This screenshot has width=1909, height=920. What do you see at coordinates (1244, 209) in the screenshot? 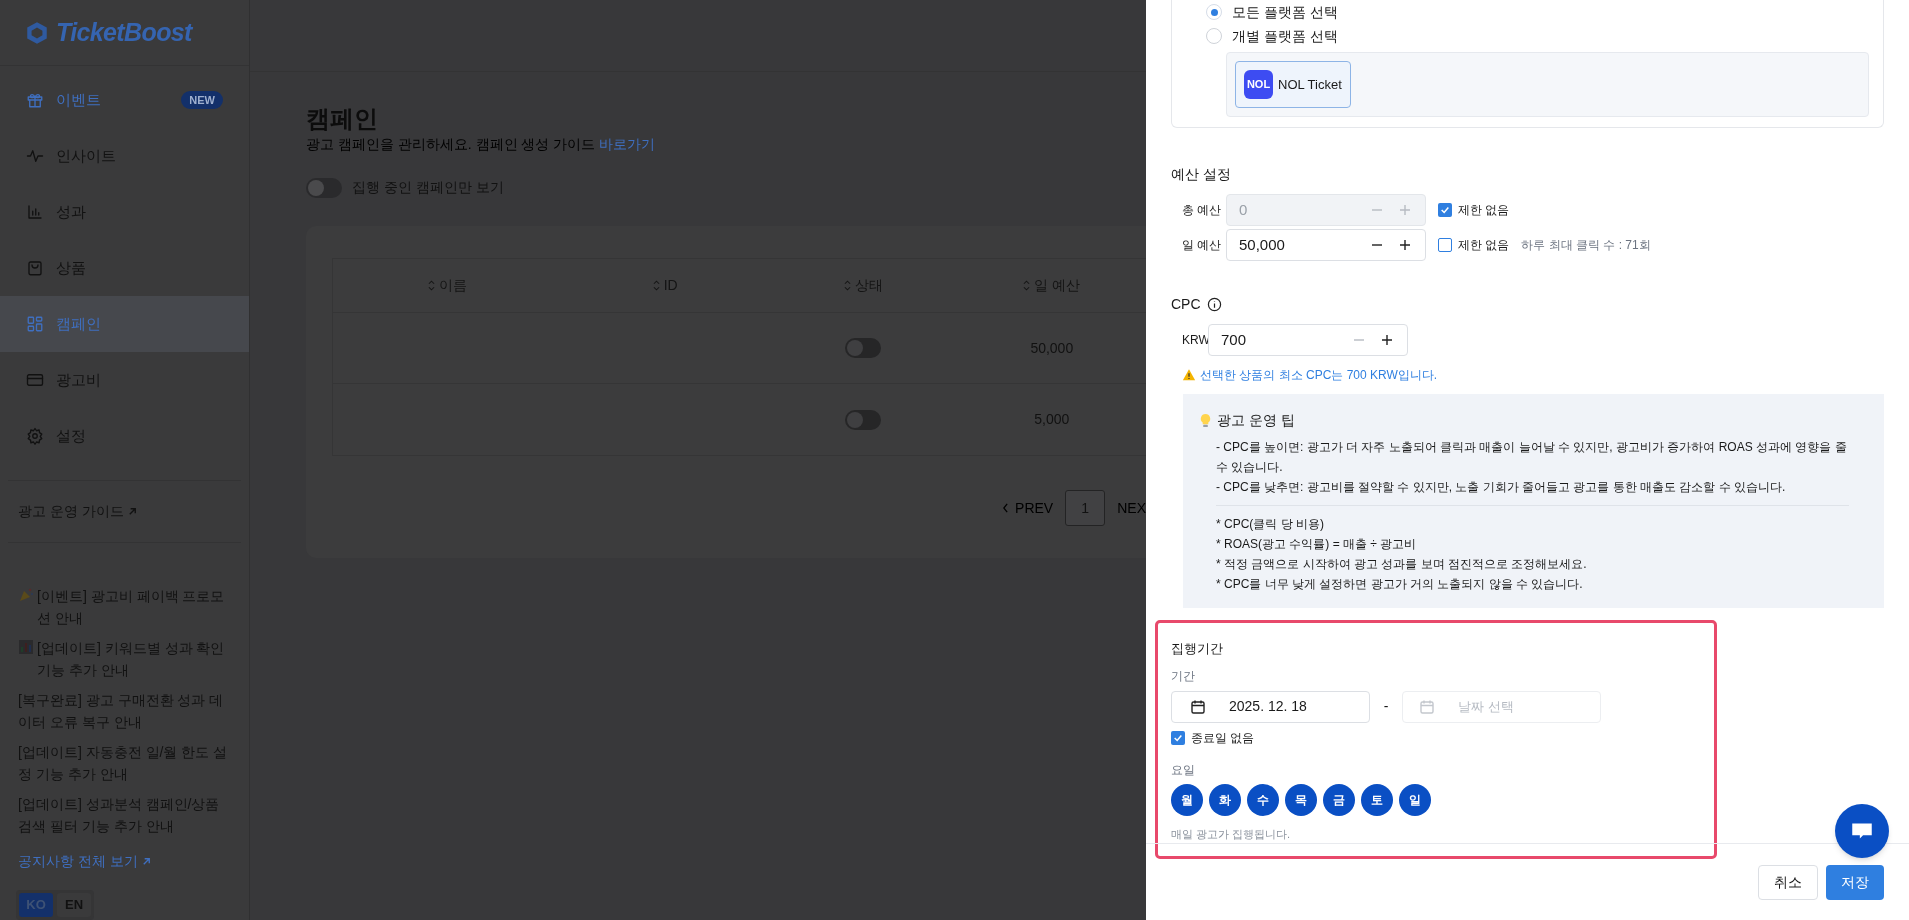
I see `field-value: 0` at bounding box center [1244, 209].